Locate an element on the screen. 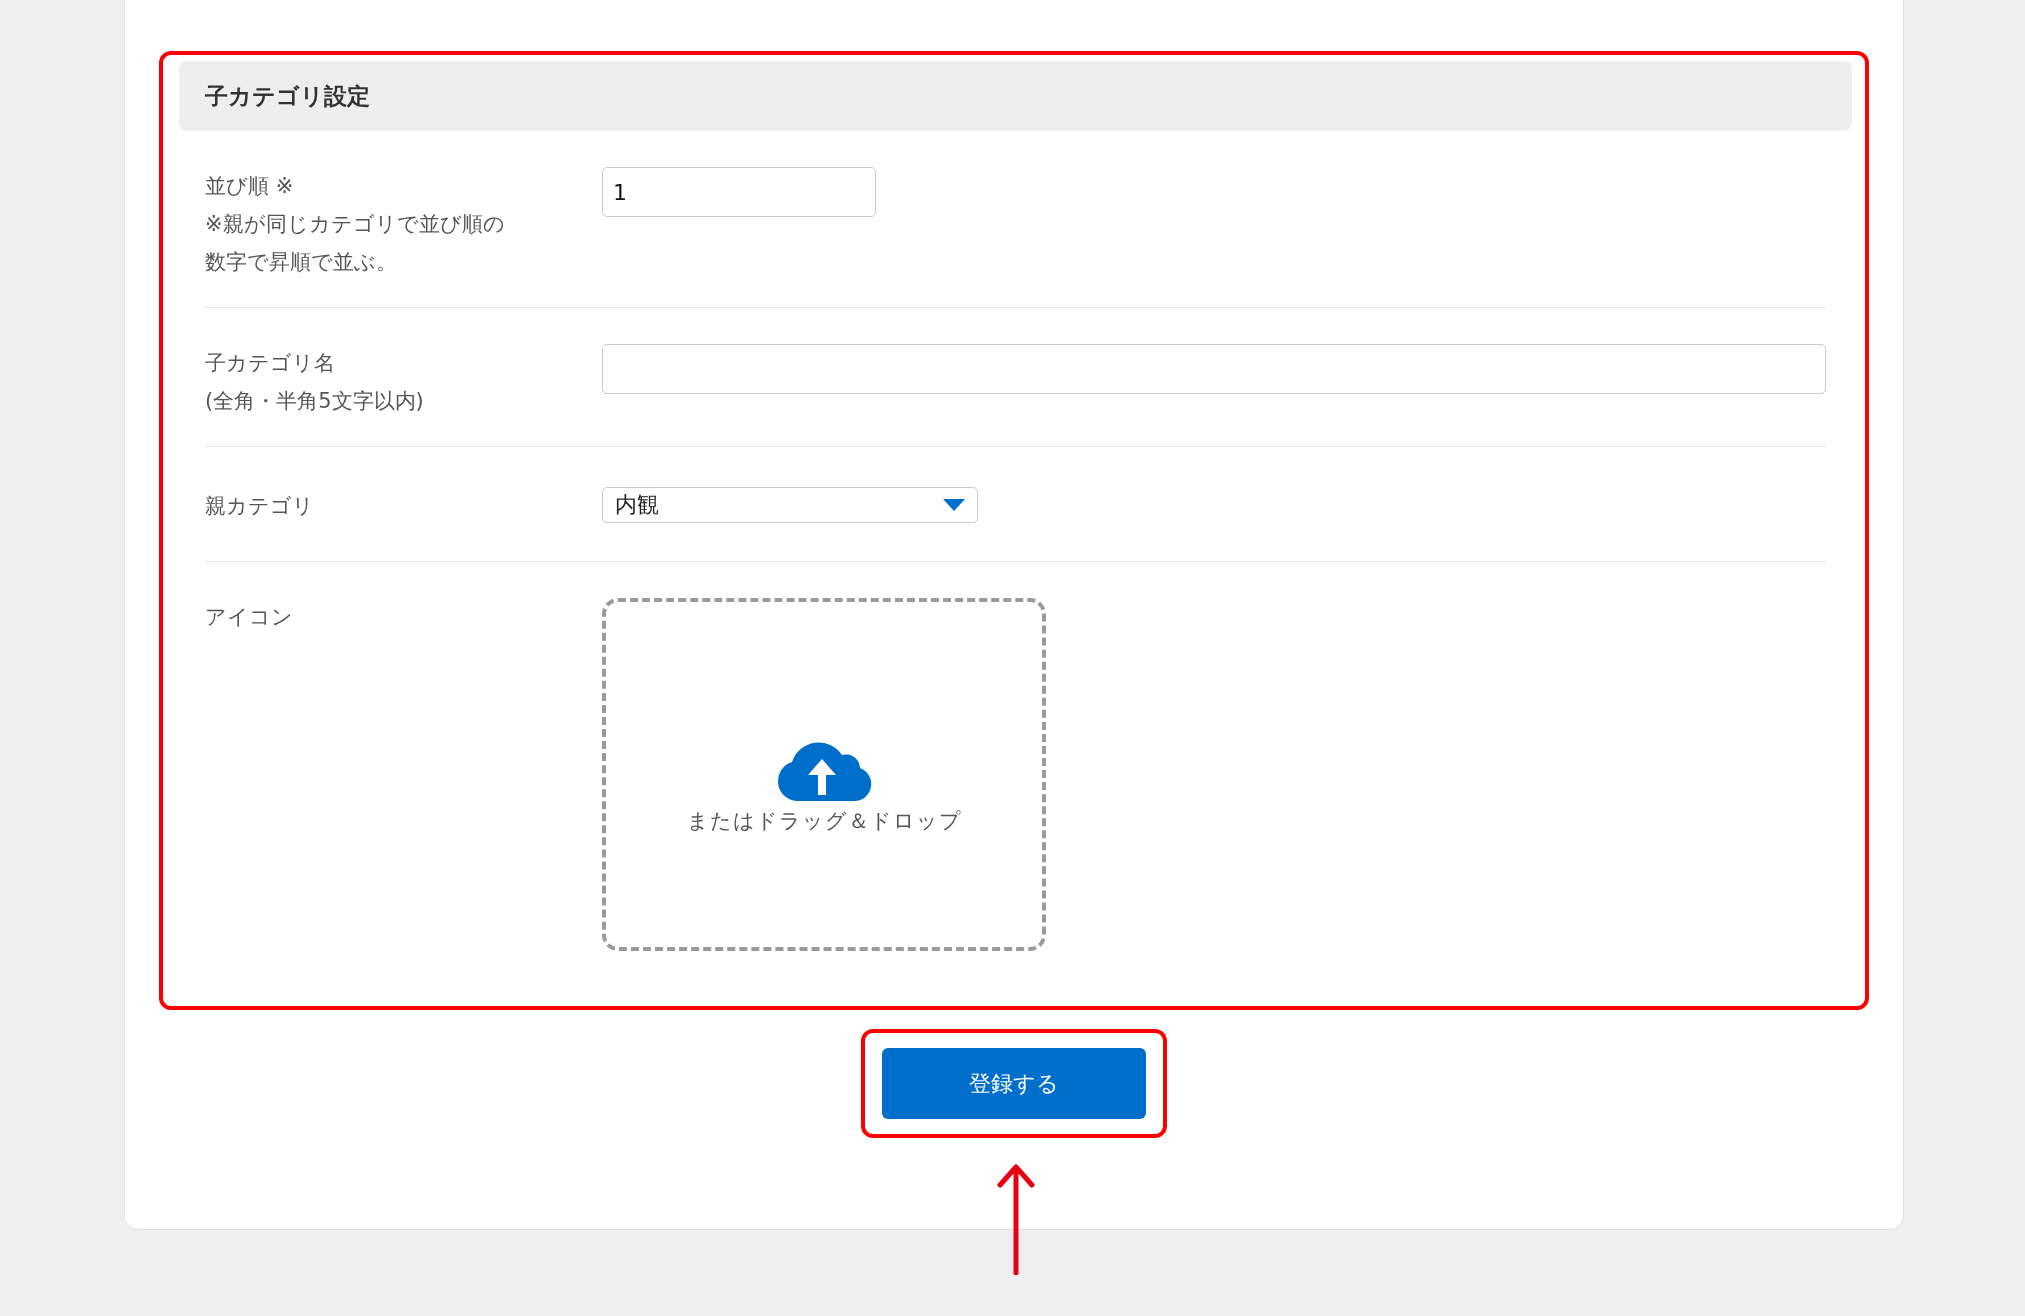  file-drop-zone: またはドラッグ＆ドロップ is located at coordinates (824, 774).